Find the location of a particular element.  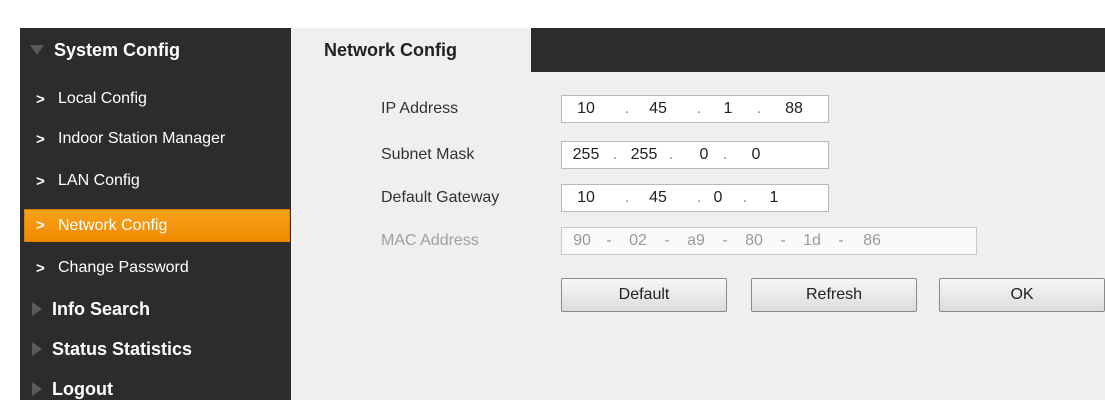

ip-address-label: IP Address is located at coordinates (420, 108).